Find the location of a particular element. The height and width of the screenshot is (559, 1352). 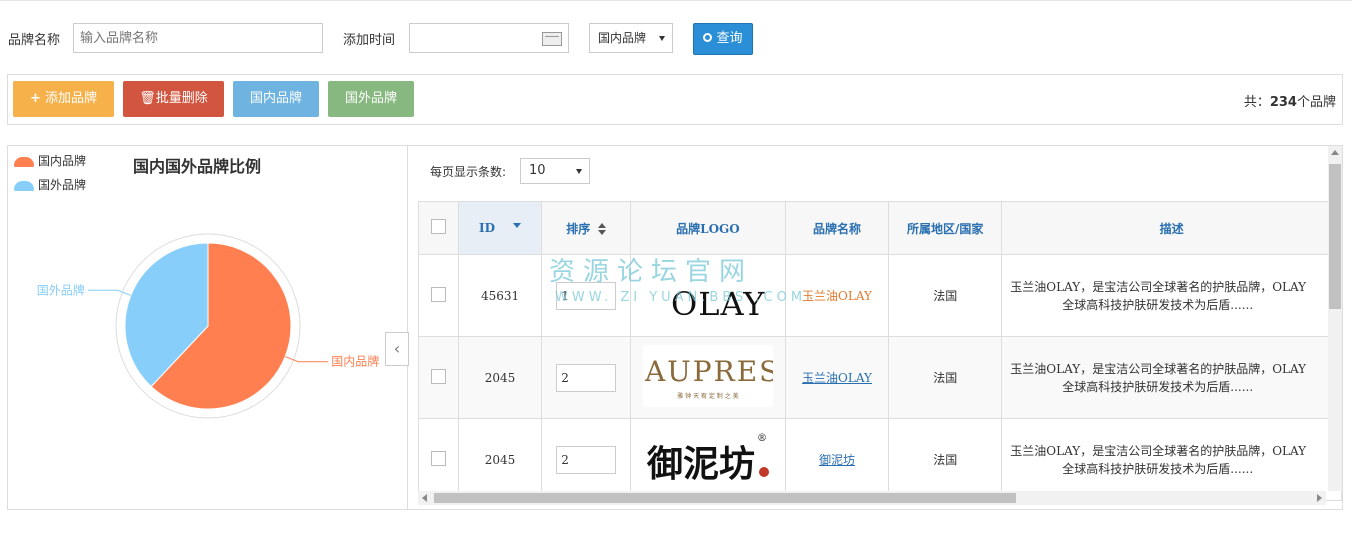

header-region: 所属地区/国家 is located at coordinates (945, 228).